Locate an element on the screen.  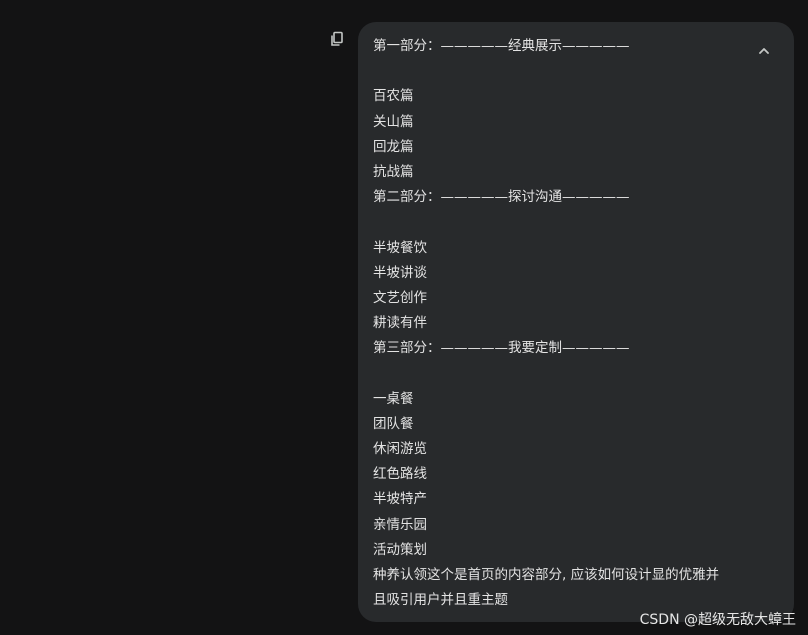
message-line: 半坡特产 is located at coordinates (400, 499).